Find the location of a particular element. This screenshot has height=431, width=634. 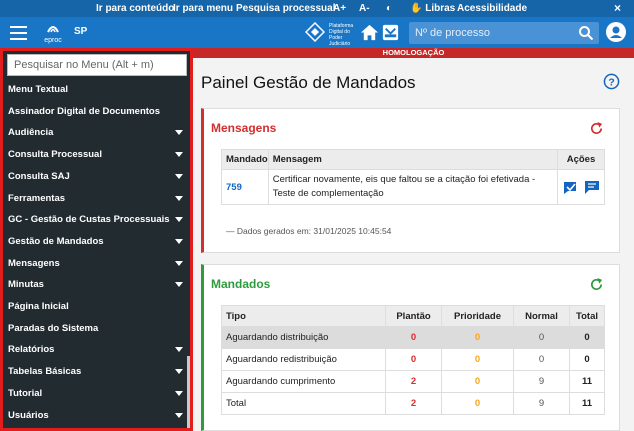

tj-platform-logo is located at coordinates (315, 32).